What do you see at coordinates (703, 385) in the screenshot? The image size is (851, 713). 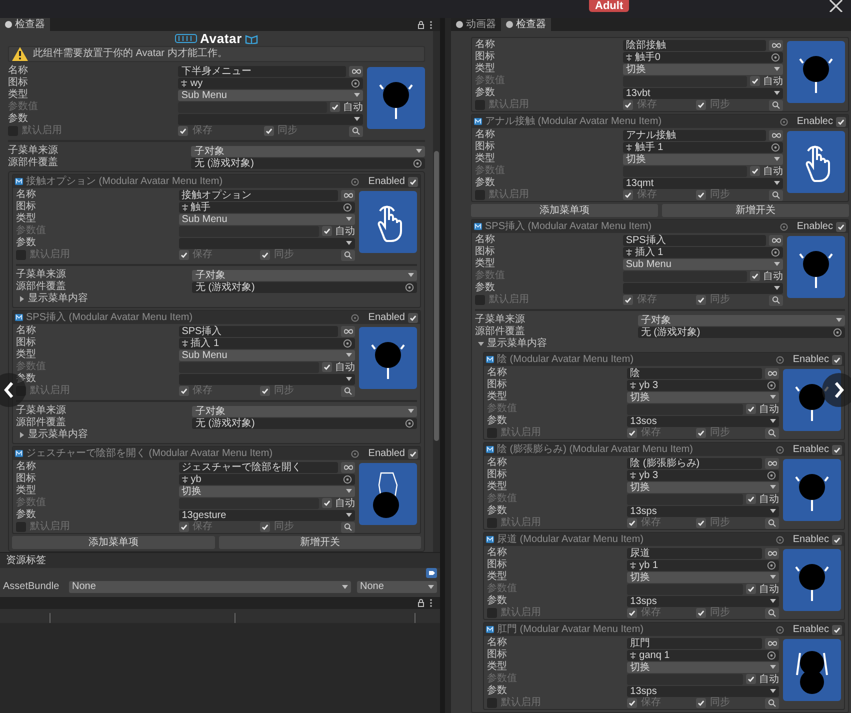 I see `object-field: yb 3` at bounding box center [703, 385].